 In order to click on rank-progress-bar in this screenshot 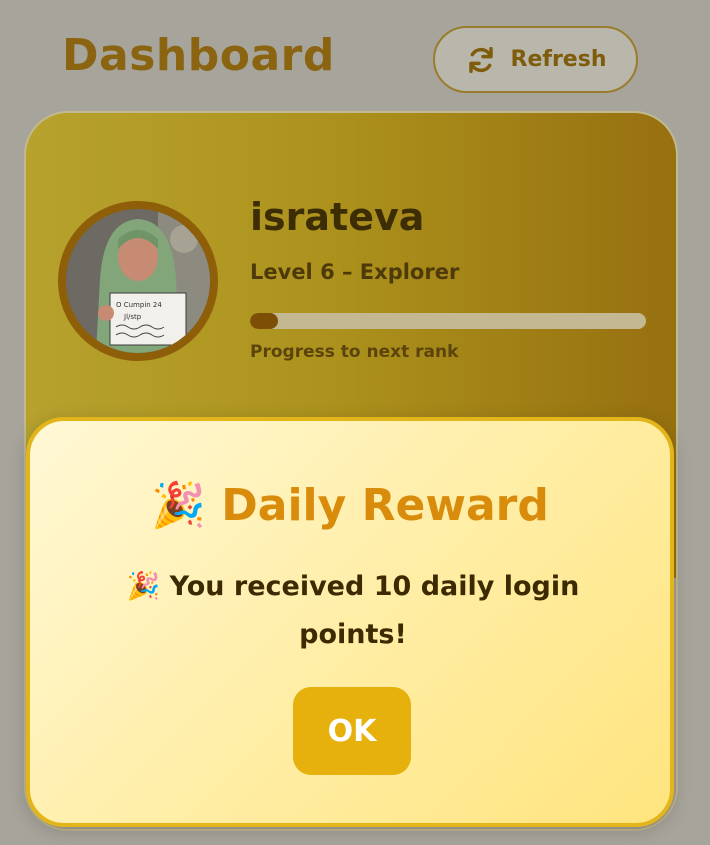, I will do `click(448, 321)`.